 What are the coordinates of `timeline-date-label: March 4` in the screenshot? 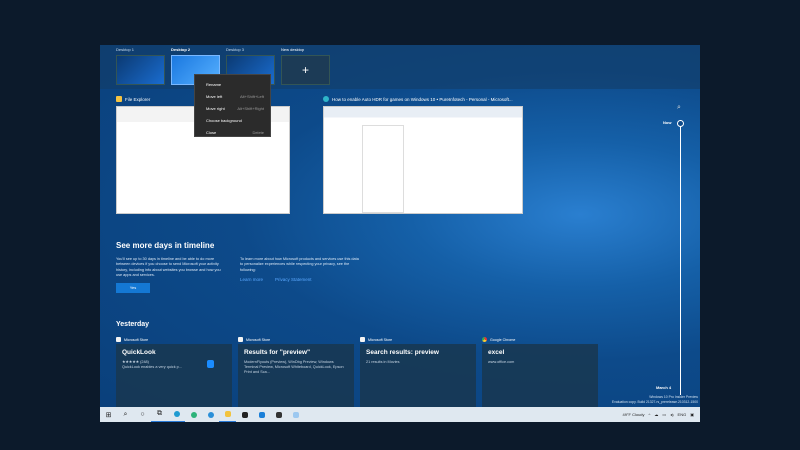 It's located at (664, 387).